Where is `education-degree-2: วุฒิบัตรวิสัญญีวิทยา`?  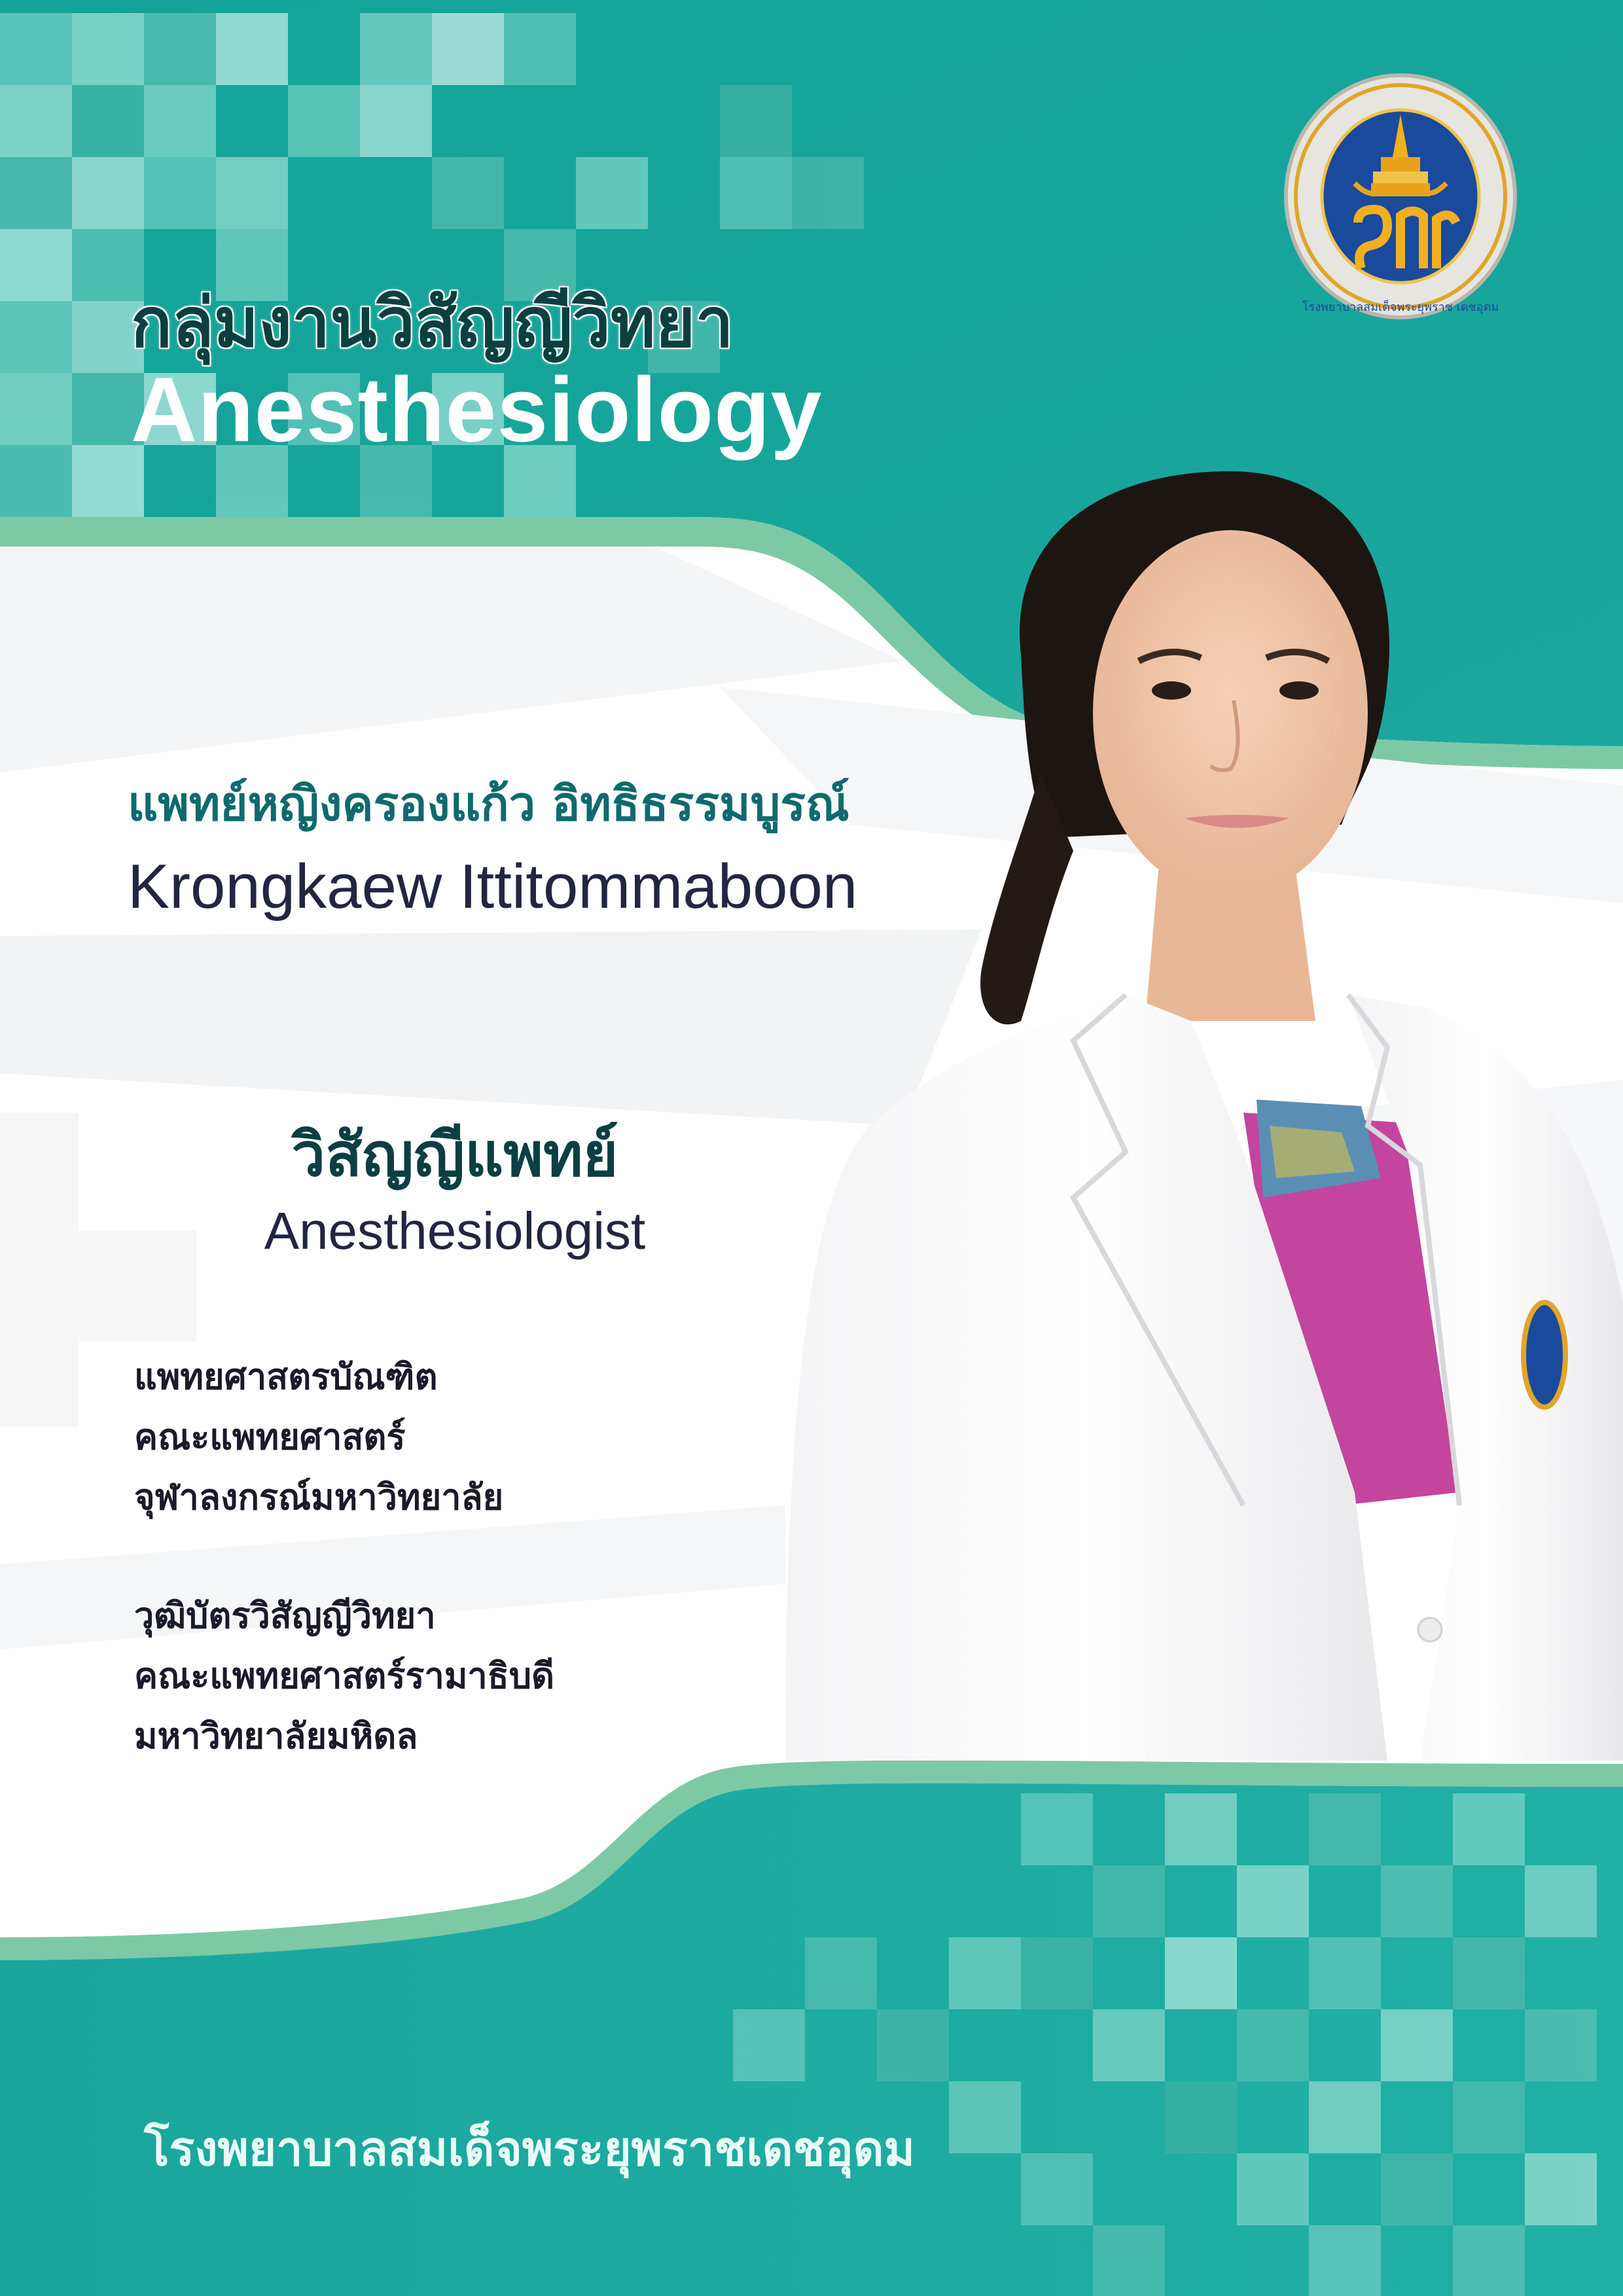 education-degree-2: วุฒิบัตรวิสัญญีวิทยา is located at coordinates (285, 1615).